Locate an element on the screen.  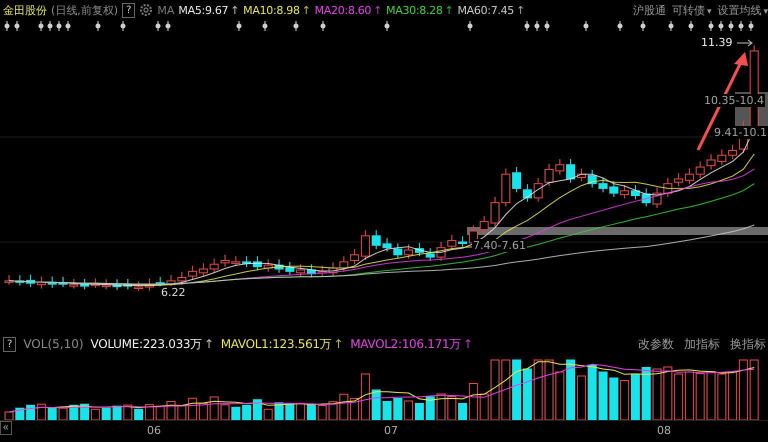
menu-link: 沪股通 is located at coordinates (649, 10).